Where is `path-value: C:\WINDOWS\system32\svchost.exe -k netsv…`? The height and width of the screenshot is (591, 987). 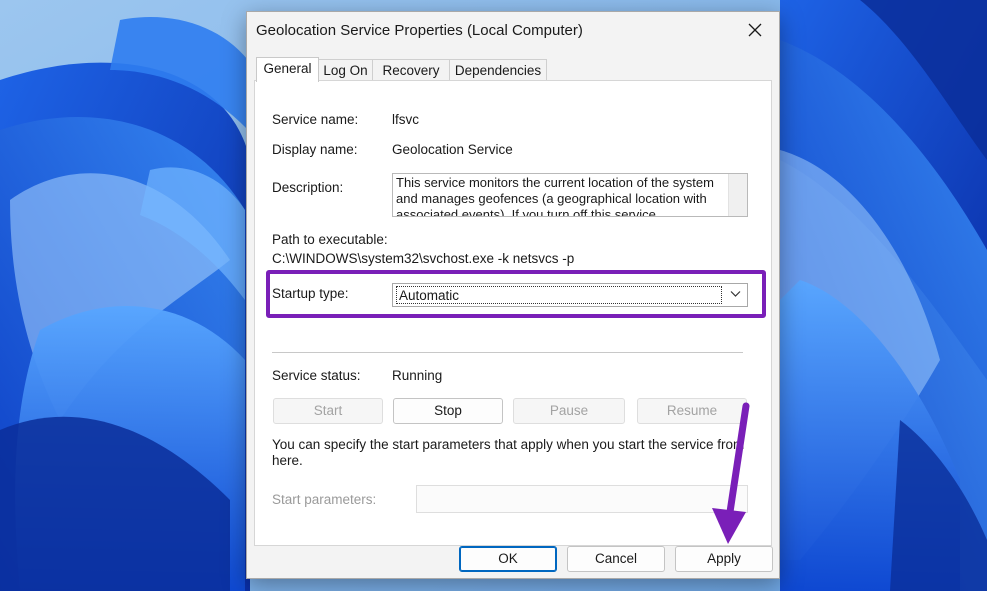 path-value: C:\WINDOWS\system32\svchost.exe -k netsv… is located at coordinates (423, 258).